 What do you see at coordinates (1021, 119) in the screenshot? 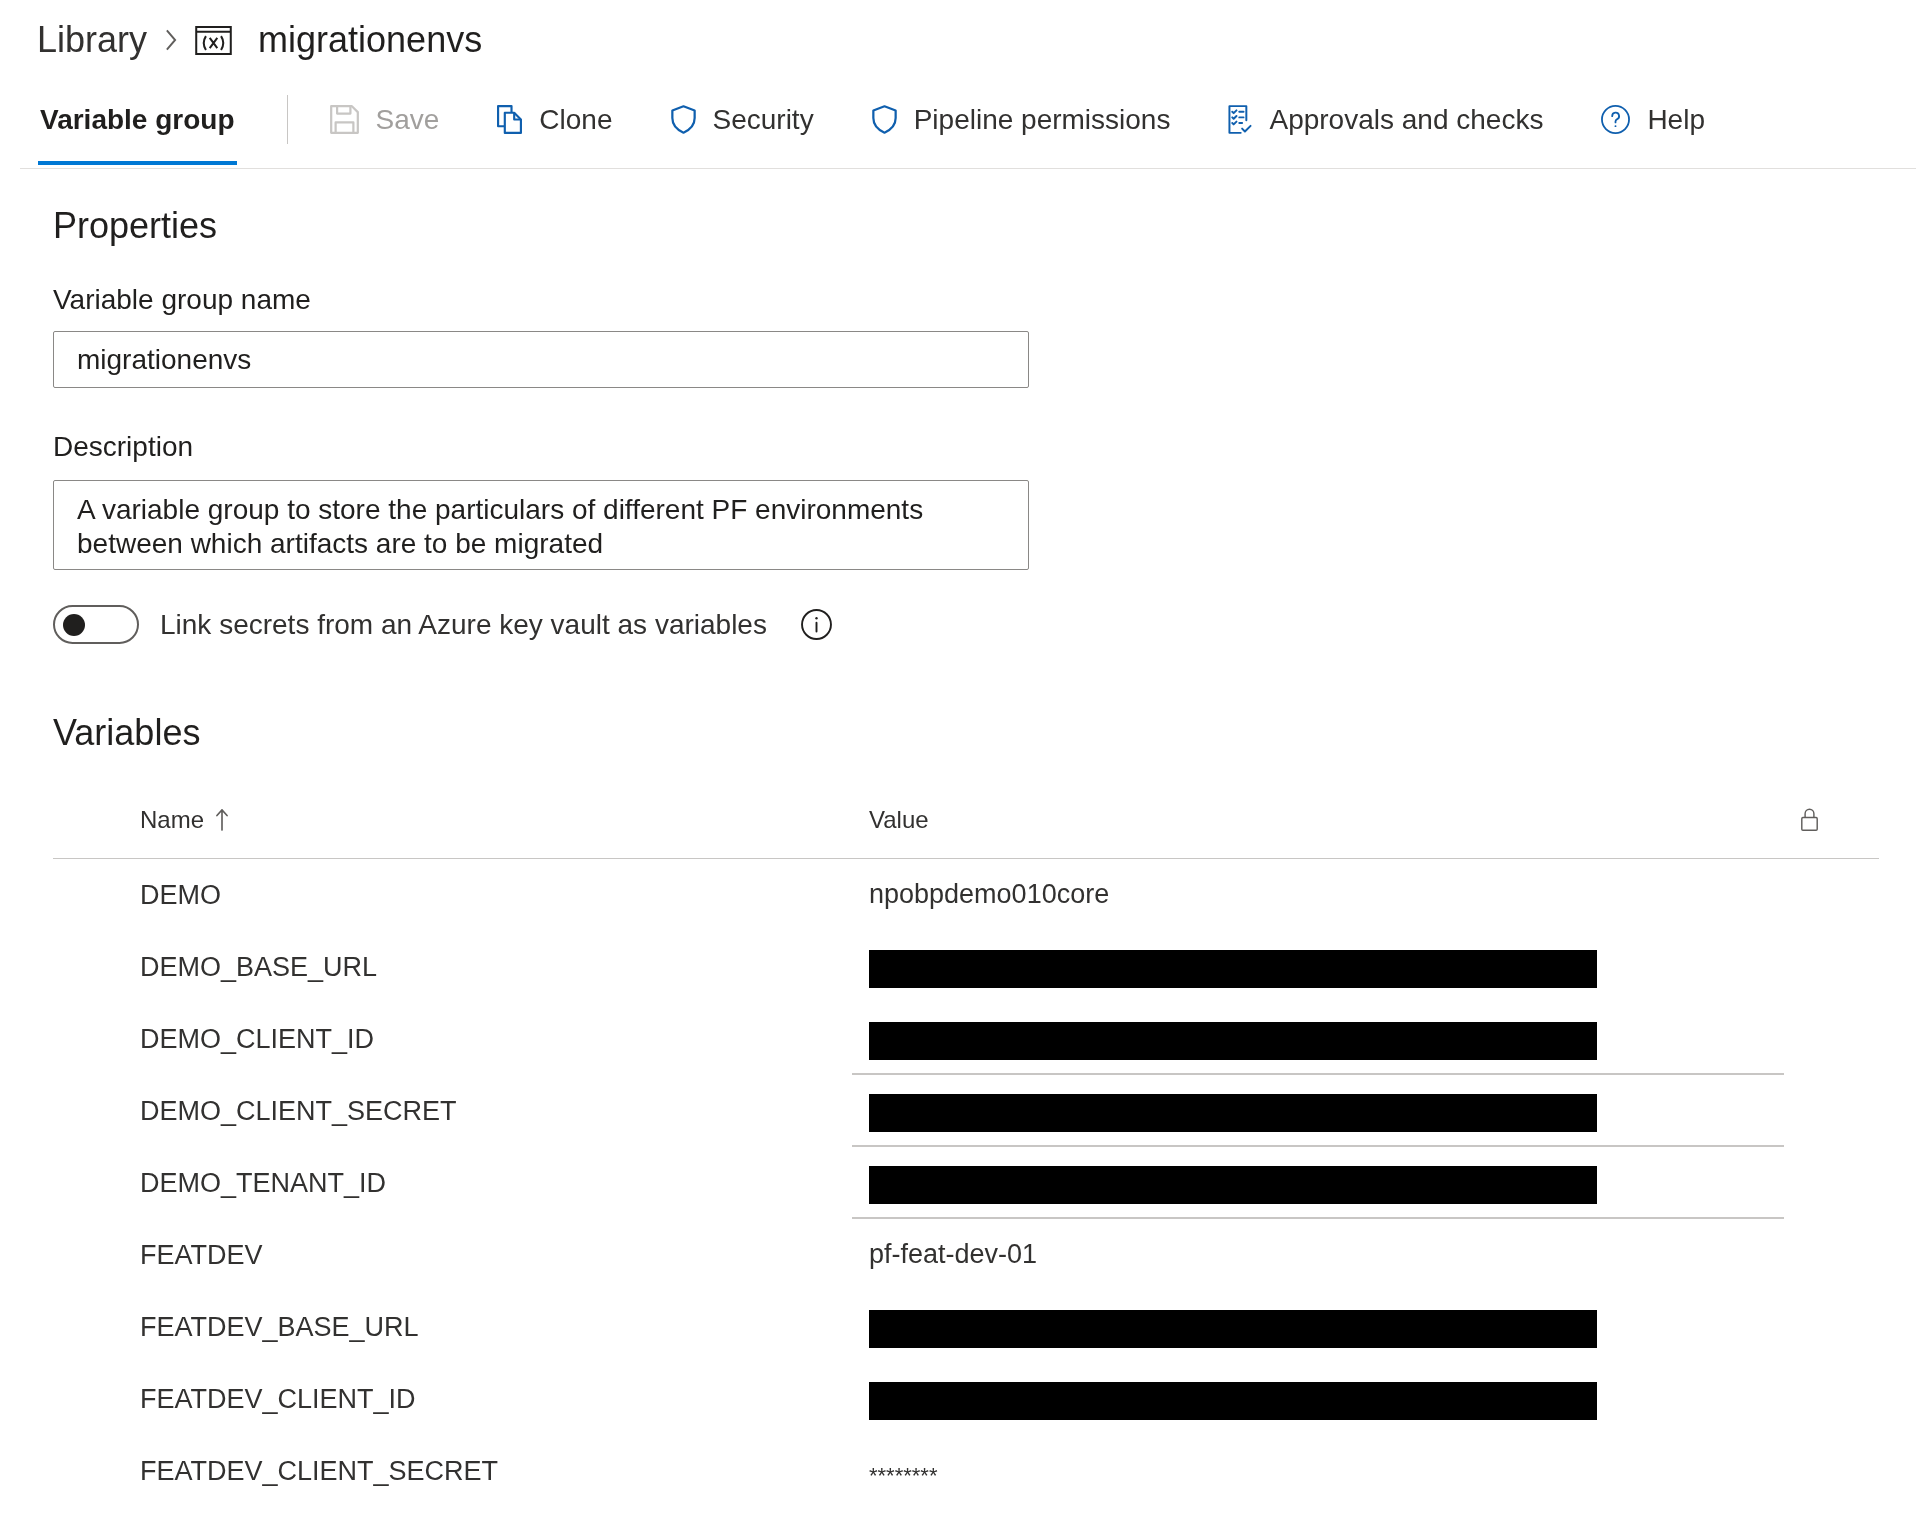
I see `toolbar-button: Pipeline permissions` at bounding box center [1021, 119].